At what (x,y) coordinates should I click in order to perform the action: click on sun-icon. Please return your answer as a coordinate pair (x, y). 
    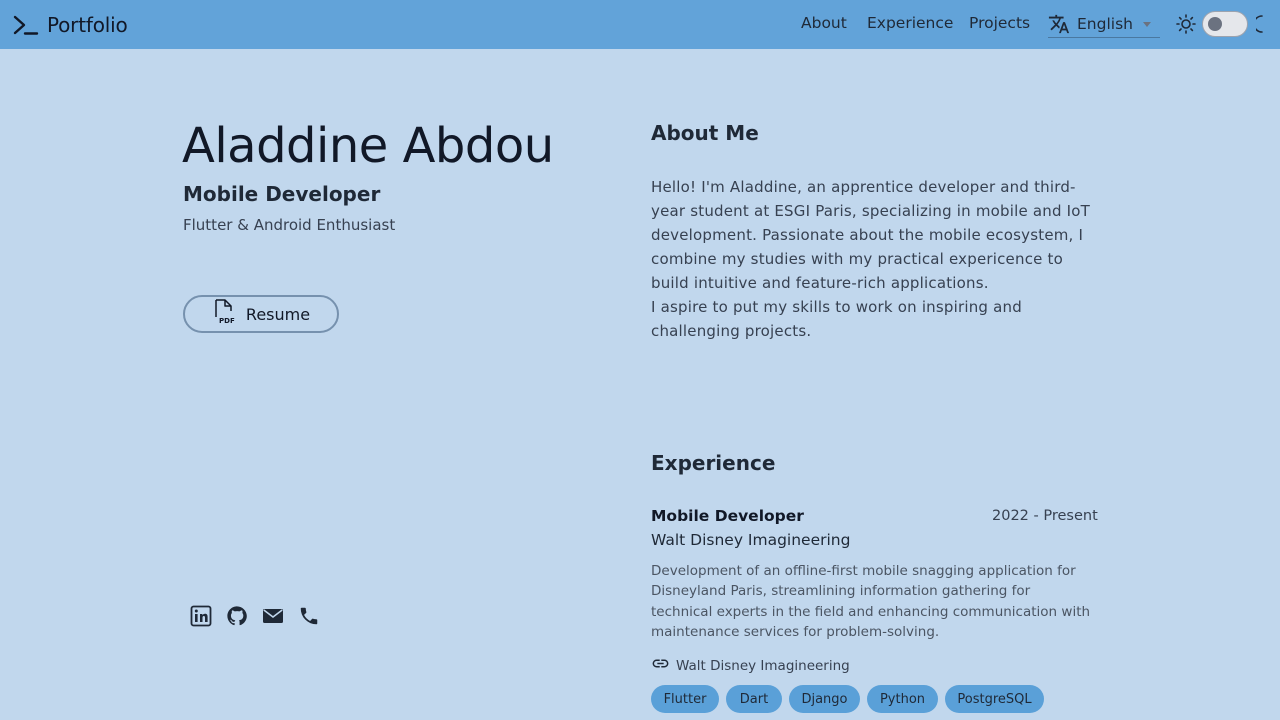
    Looking at the image, I should click on (1186, 26).